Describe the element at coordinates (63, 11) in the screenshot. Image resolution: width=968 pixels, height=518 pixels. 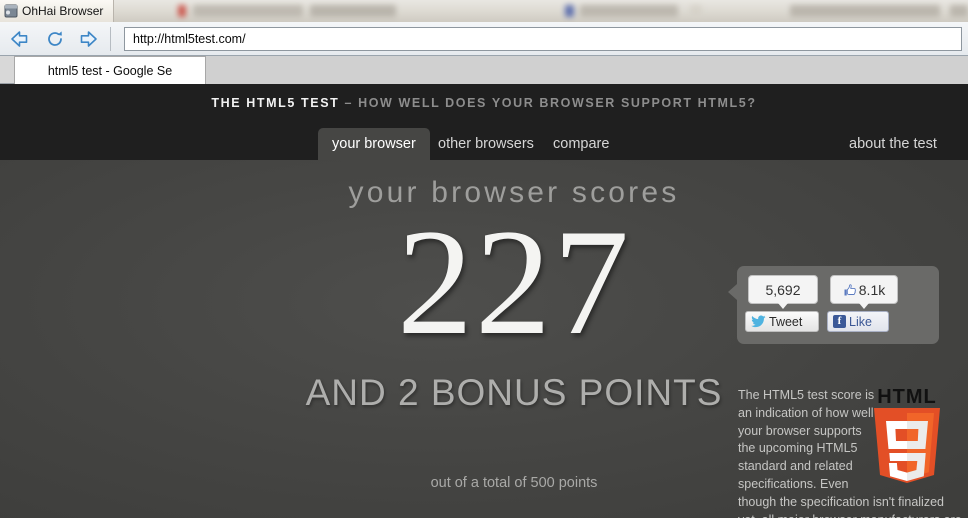
I see `app-title: OhHai Browser` at that location.